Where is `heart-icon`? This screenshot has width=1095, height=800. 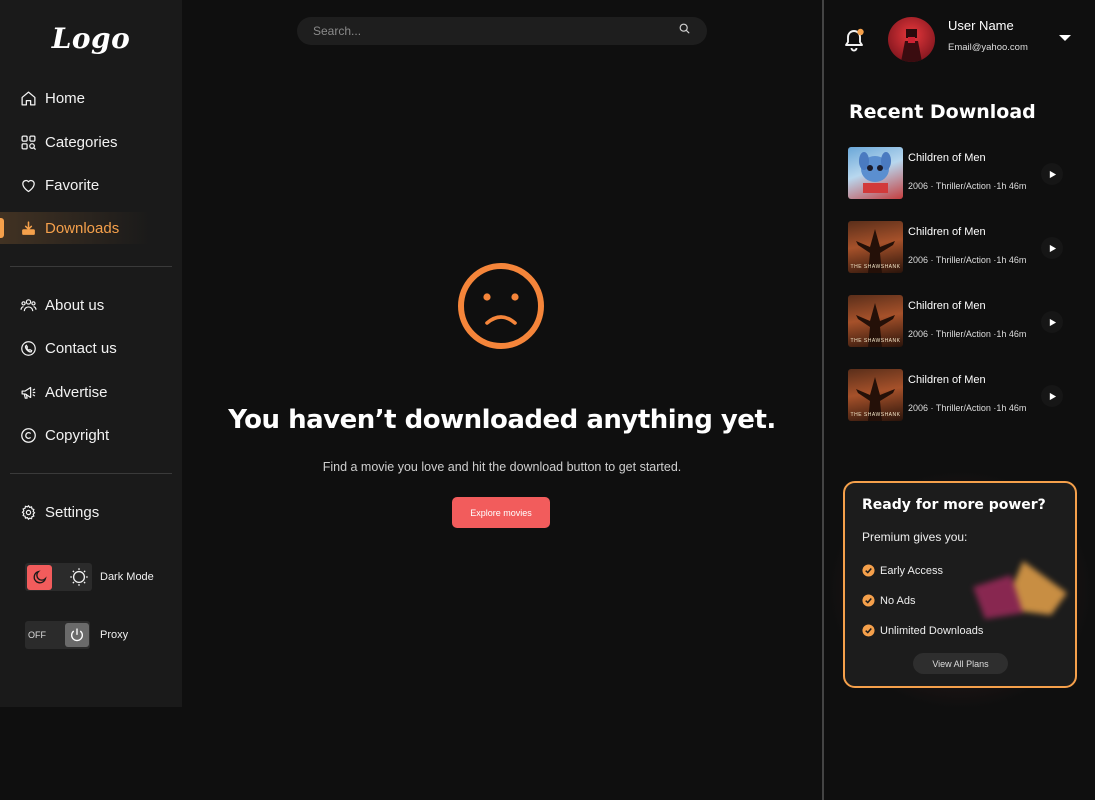
heart-icon is located at coordinates (28, 185).